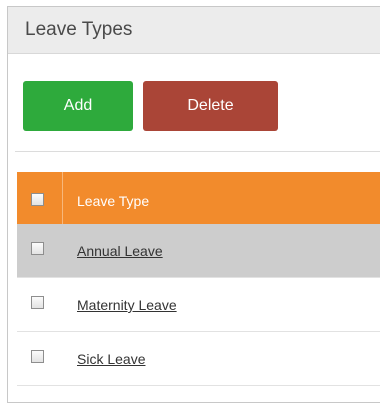 The image size is (380, 409). Describe the element at coordinates (197, 151) in the screenshot. I see `divider` at that location.